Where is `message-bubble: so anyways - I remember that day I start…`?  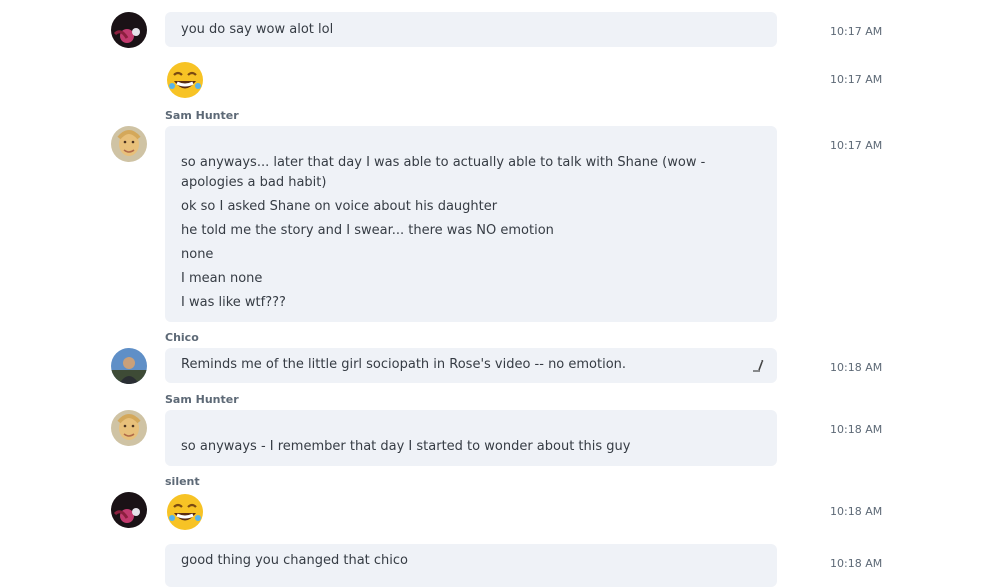
message-bubble: so anyways - I remember that day I start… is located at coordinates (471, 438).